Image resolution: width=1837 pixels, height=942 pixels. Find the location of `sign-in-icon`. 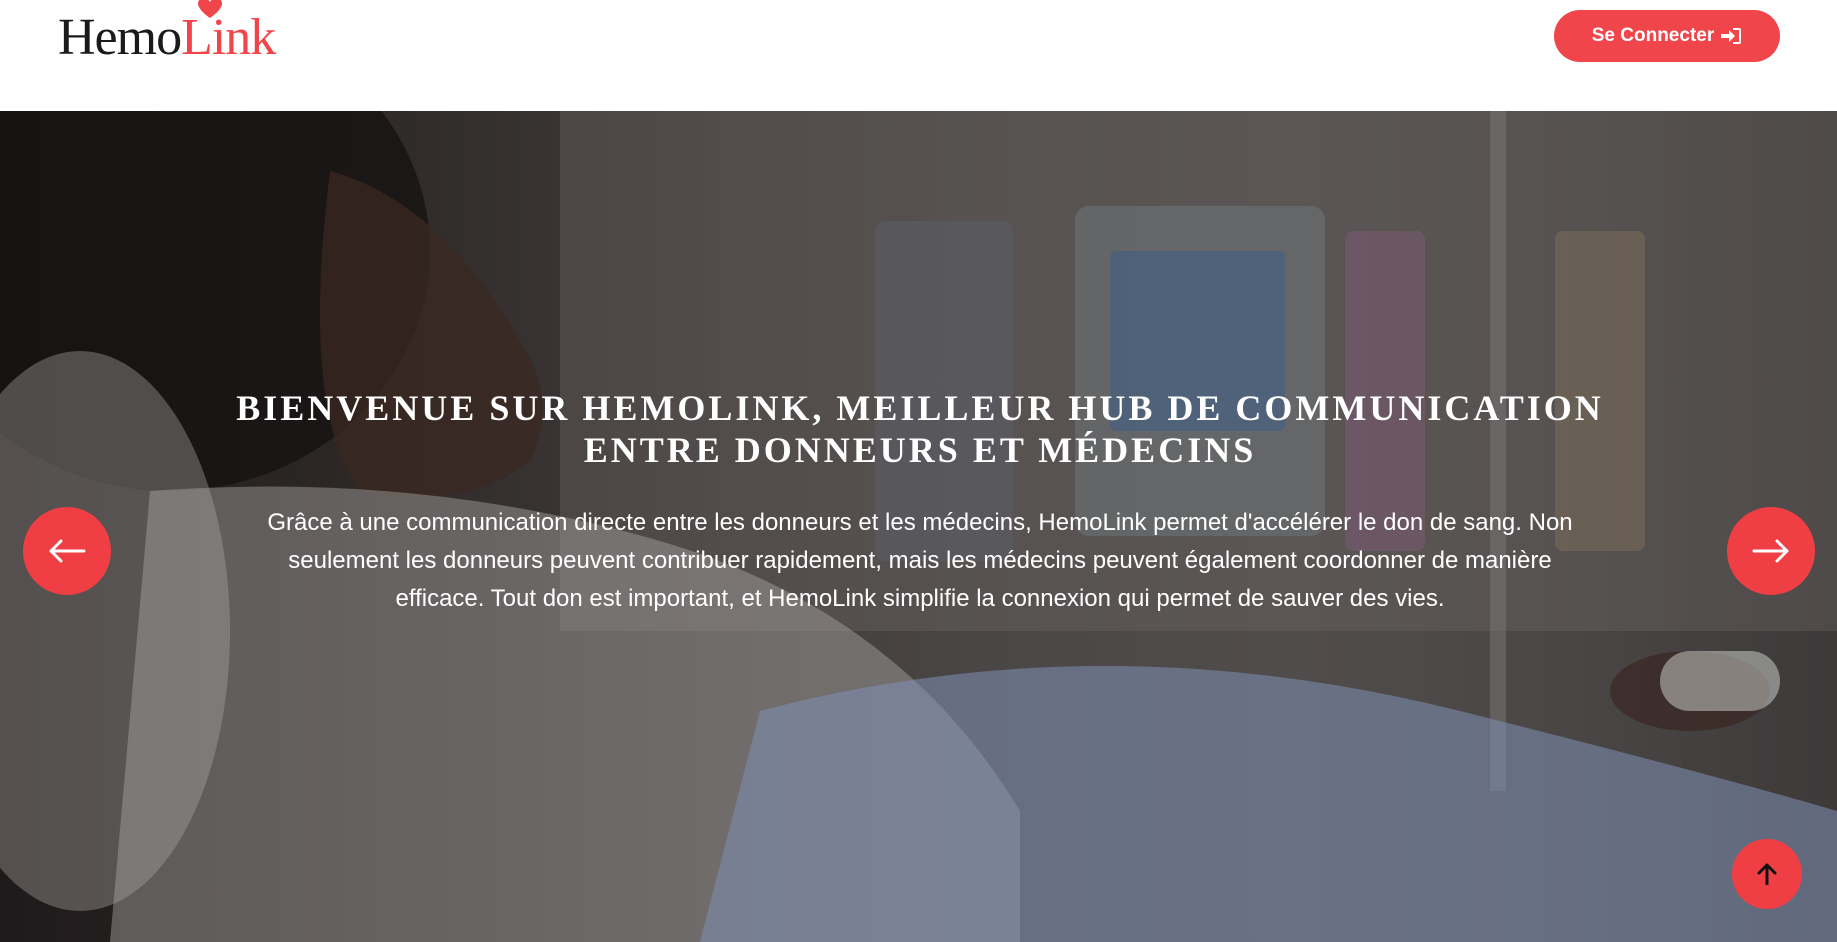

sign-in-icon is located at coordinates (1731, 36).